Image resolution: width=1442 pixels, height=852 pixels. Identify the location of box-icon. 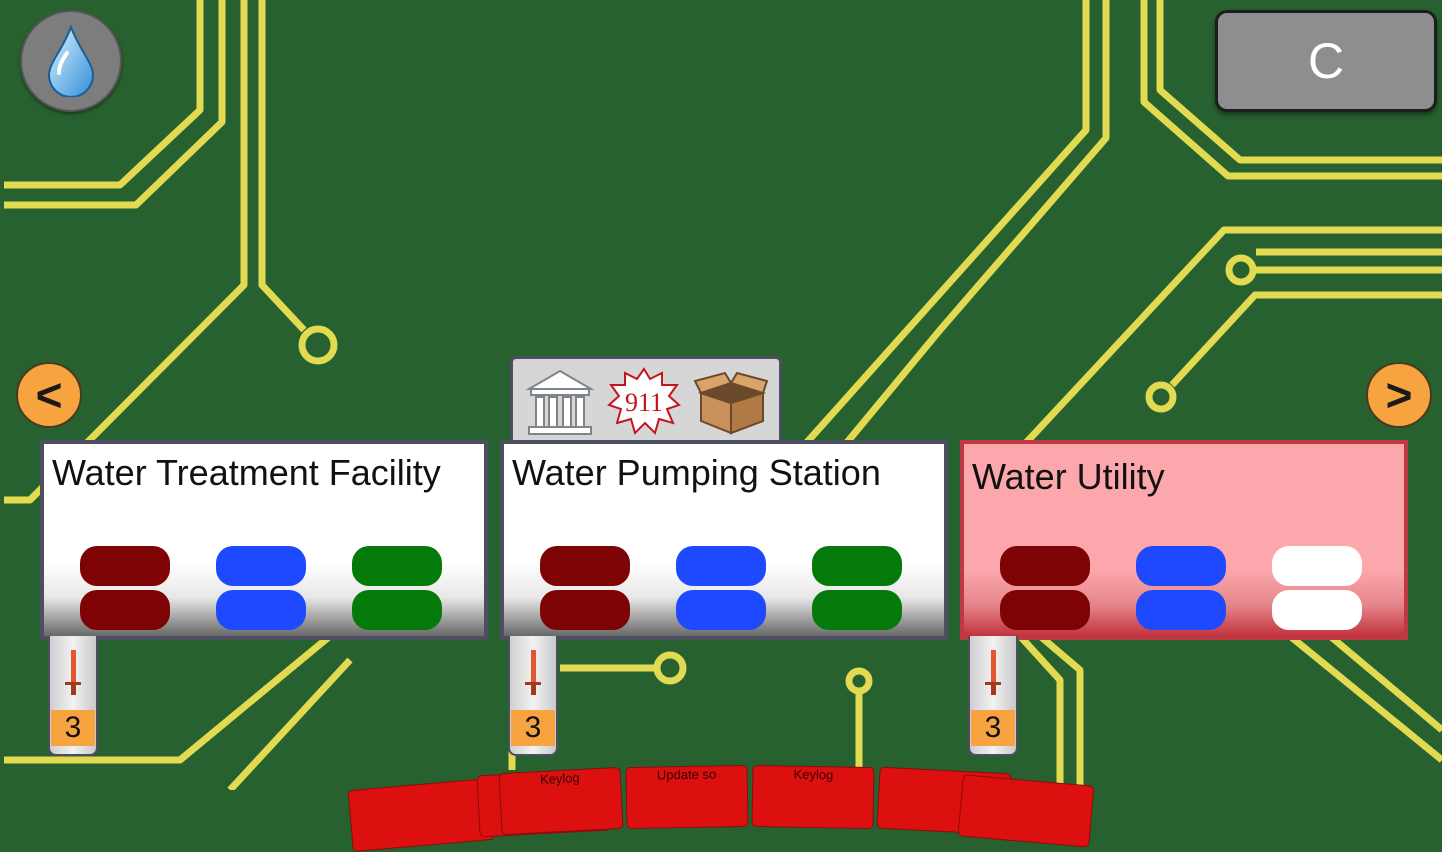
(731, 403).